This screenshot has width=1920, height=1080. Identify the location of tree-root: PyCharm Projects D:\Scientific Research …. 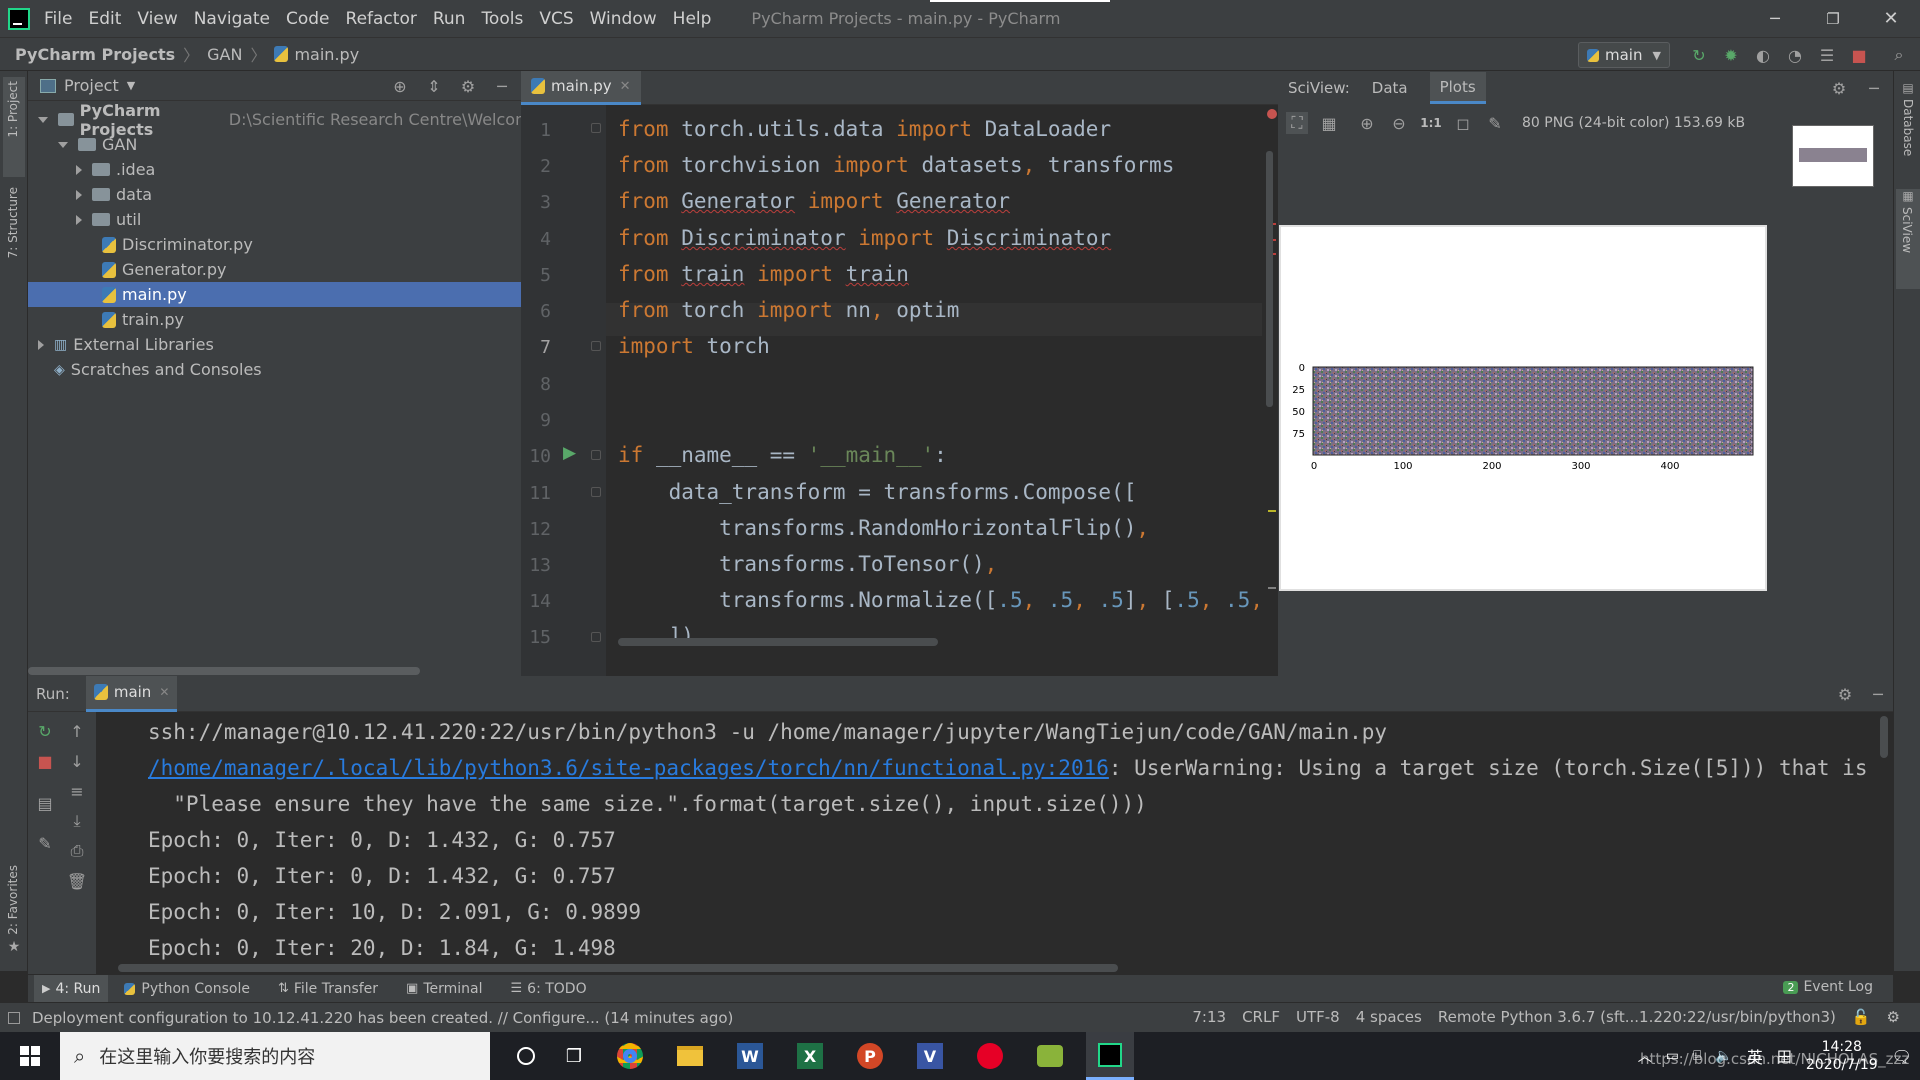
(274, 120).